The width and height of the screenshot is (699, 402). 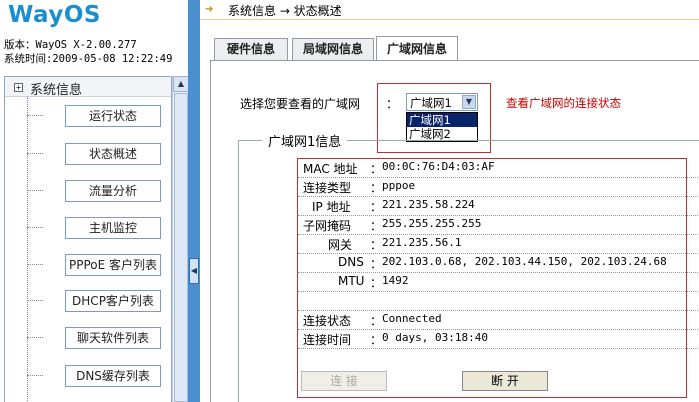 What do you see at coordinates (351, 262) in the screenshot?
I see `info-key: DNS` at bounding box center [351, 262].